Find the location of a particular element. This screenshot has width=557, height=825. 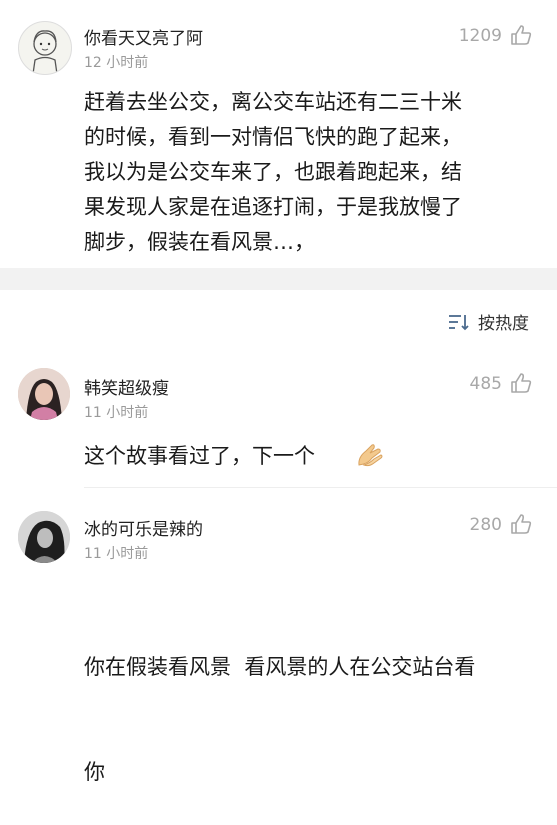

comment-divider is located at coordinates (320, 487).